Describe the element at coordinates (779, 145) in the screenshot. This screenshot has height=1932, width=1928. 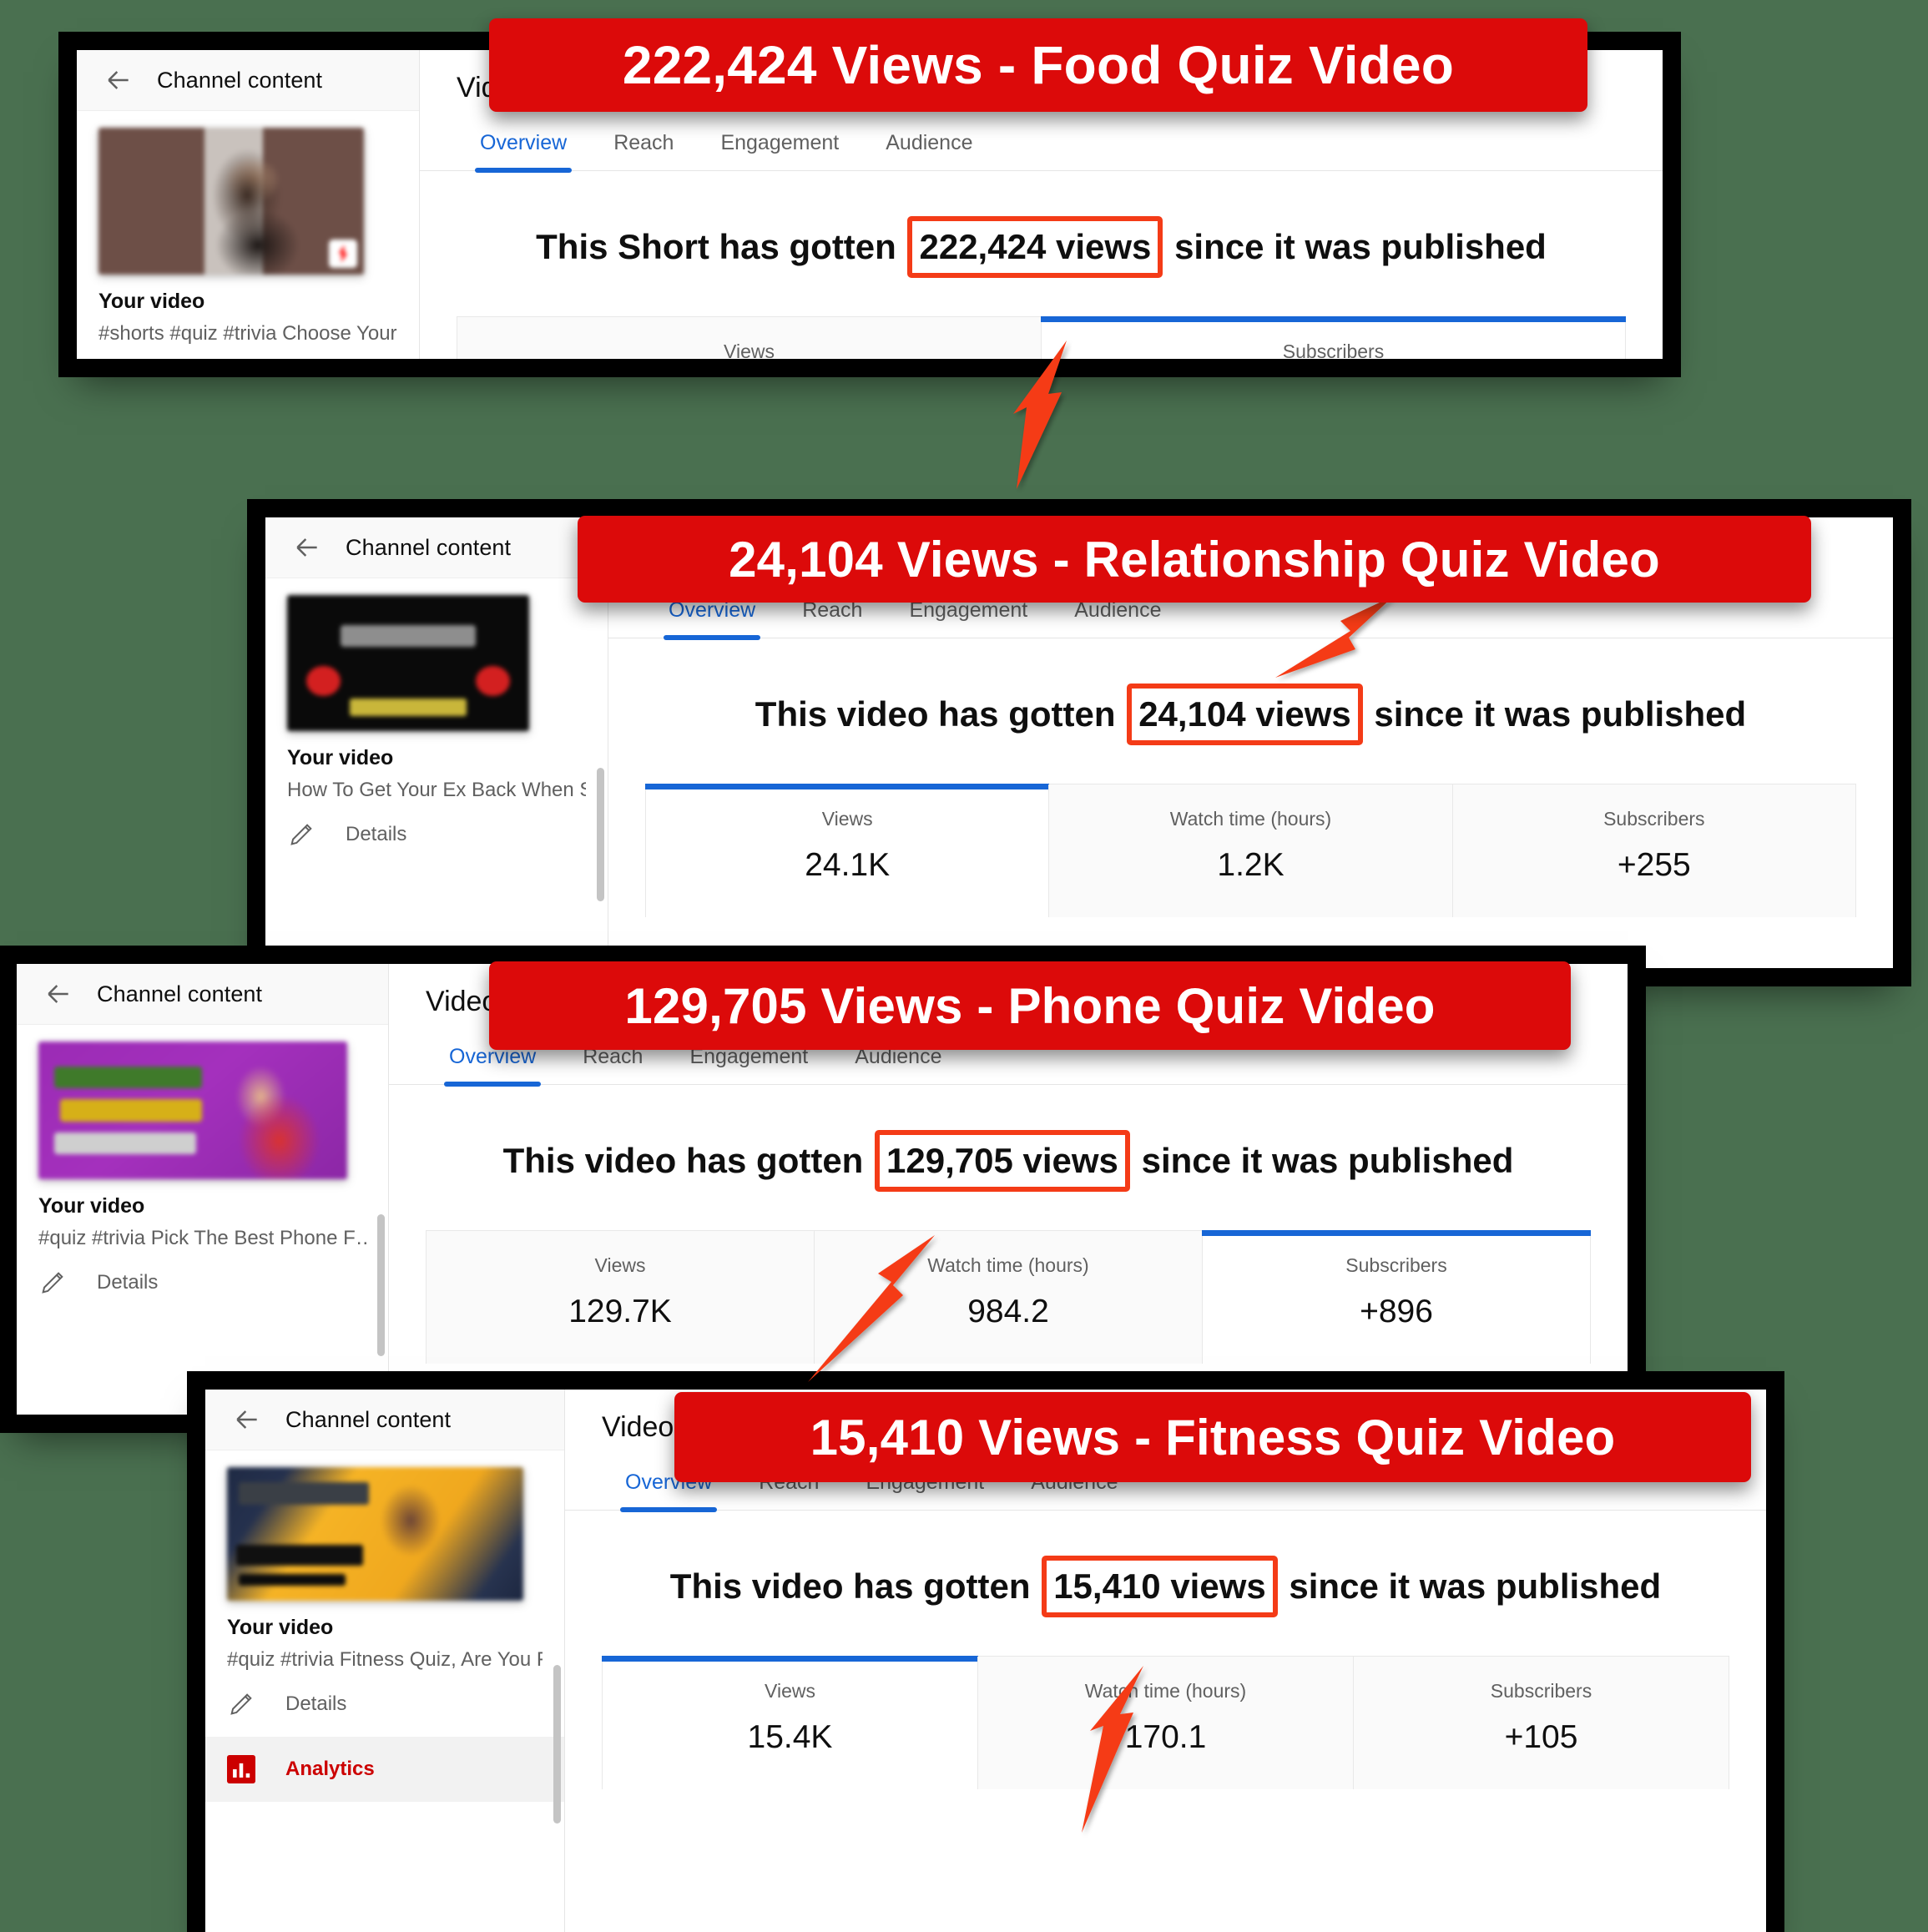
I see `tab-engagement: Engagement` at that location.